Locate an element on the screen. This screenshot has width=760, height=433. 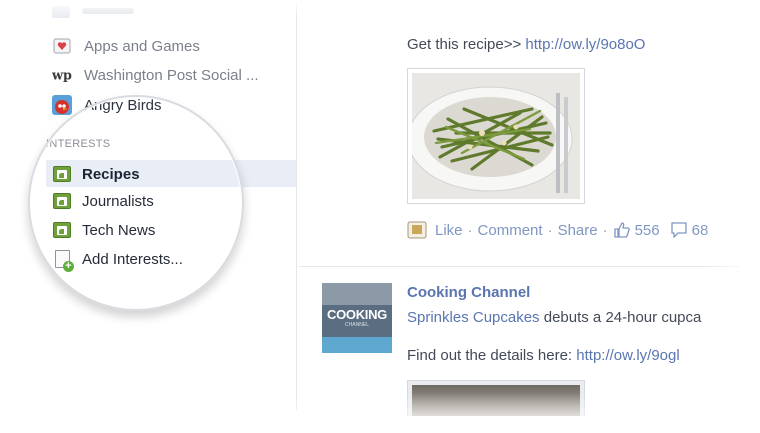
story-photo is located at coordinates (496, 398).